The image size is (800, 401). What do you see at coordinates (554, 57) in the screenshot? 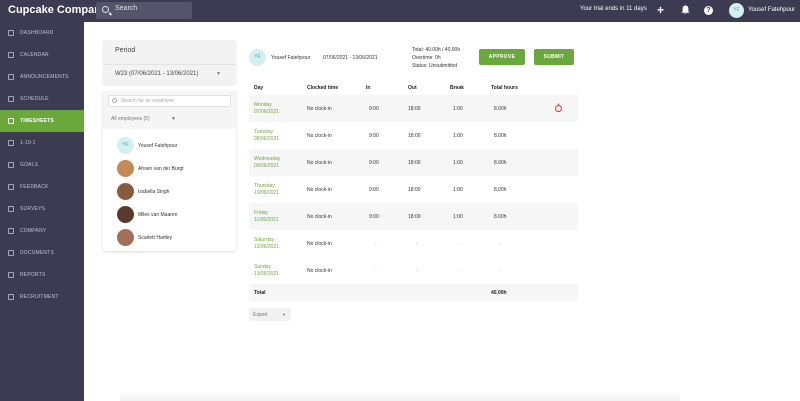
I see `submit-button: SUBMIT` at bounding box center [554, 57].